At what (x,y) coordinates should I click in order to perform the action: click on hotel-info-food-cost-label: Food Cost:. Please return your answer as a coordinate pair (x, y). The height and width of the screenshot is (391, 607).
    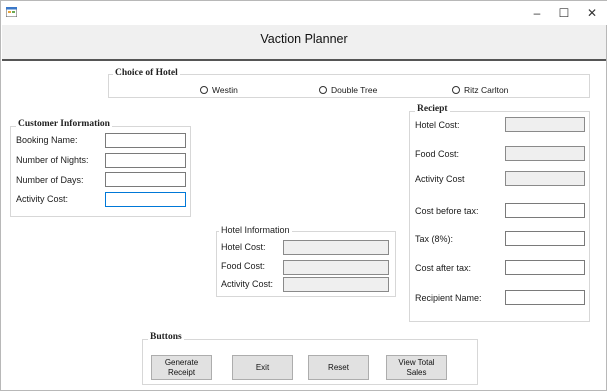
    Looking at the image, I should click on (243, 266).